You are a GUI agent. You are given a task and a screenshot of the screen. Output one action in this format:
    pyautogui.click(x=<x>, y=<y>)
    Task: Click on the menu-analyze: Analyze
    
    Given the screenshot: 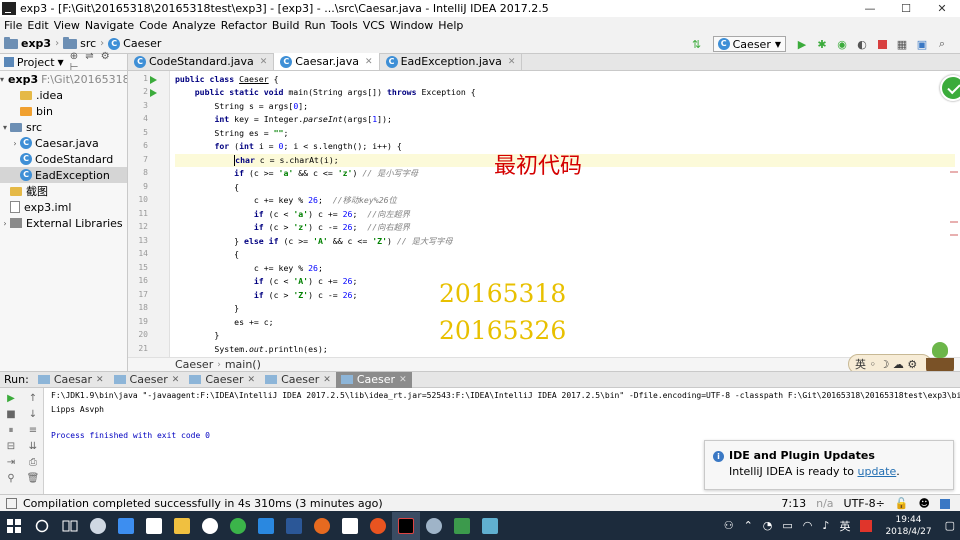 What is the action you would take?
    pyautogui.click(x=196, y=25)
    